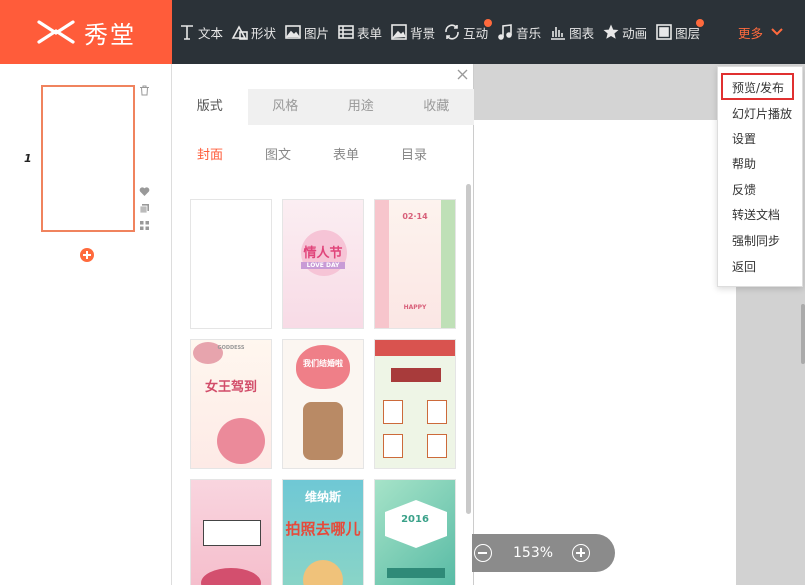  I want to click on toolbar-chart-button: 图表, so click(571, 32).